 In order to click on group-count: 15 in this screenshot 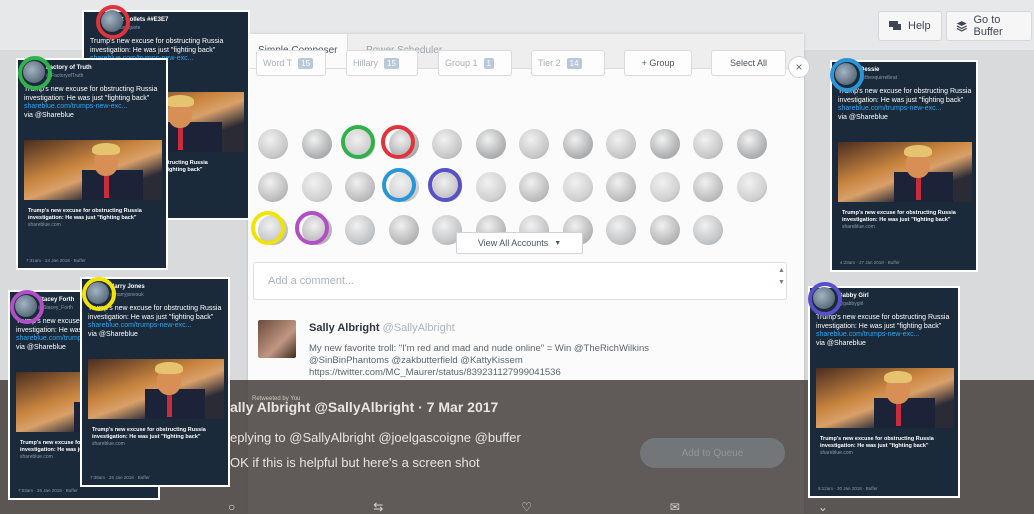, I will do `click(306, 63)`.